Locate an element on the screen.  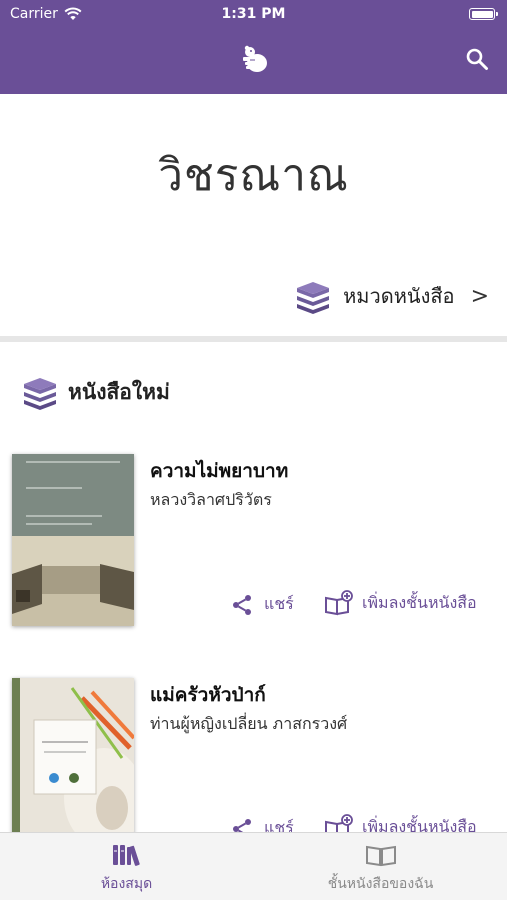
new-books-title: หนังสือใหม่ is located at coordinates (119, 391).